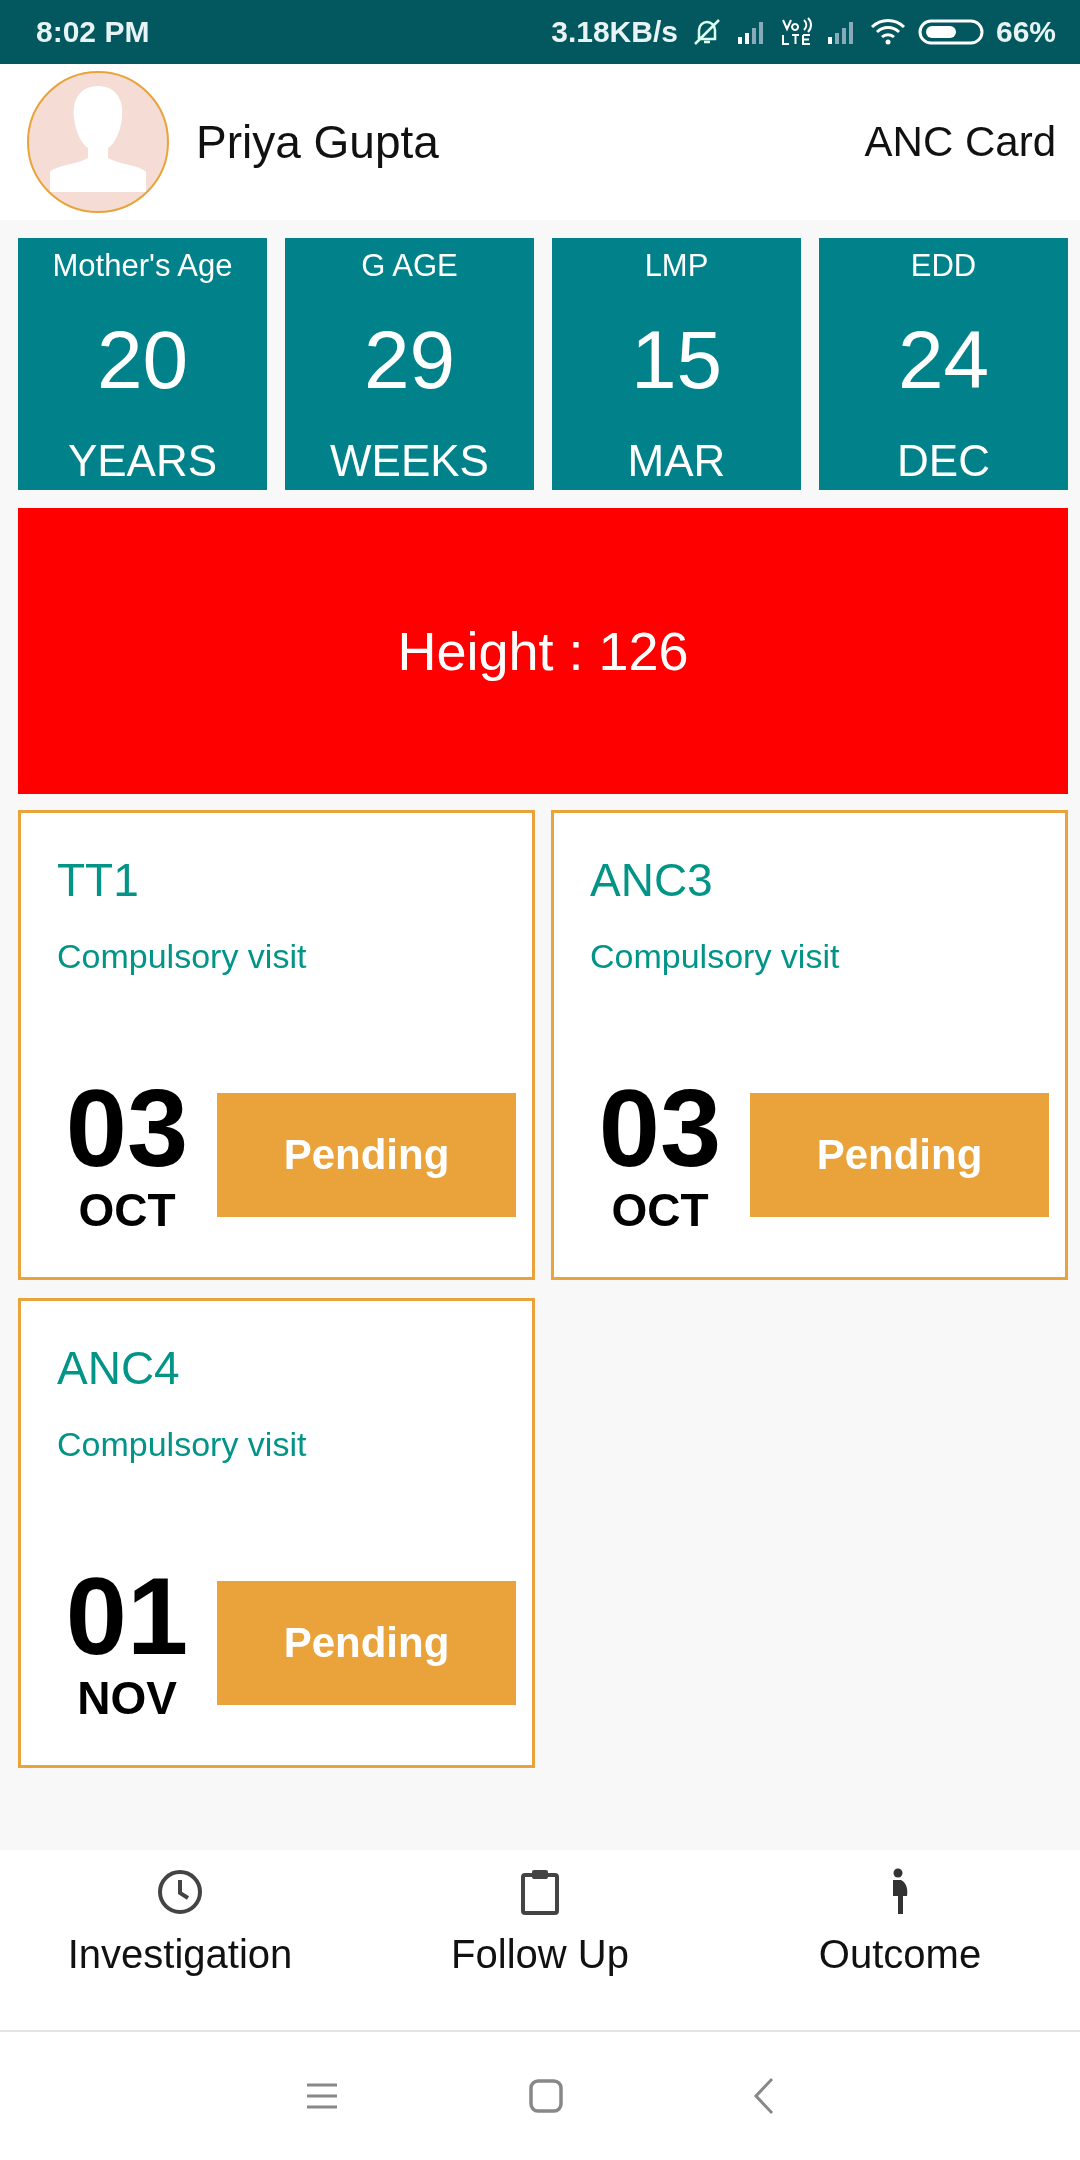 Image resolution: width=1080 pixels, height=2160 pixels. Describe the element at coordinates (943, 461) in the screenshot. I see `stat-unit: DEC` at that location.